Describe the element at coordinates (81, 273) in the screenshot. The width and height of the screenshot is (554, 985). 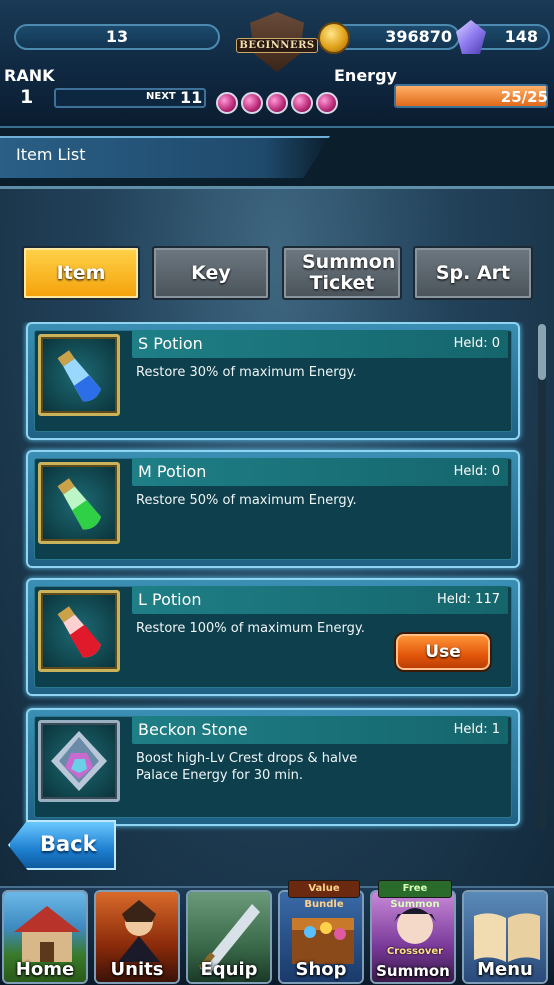
I see `tab-item: Item` at that location.